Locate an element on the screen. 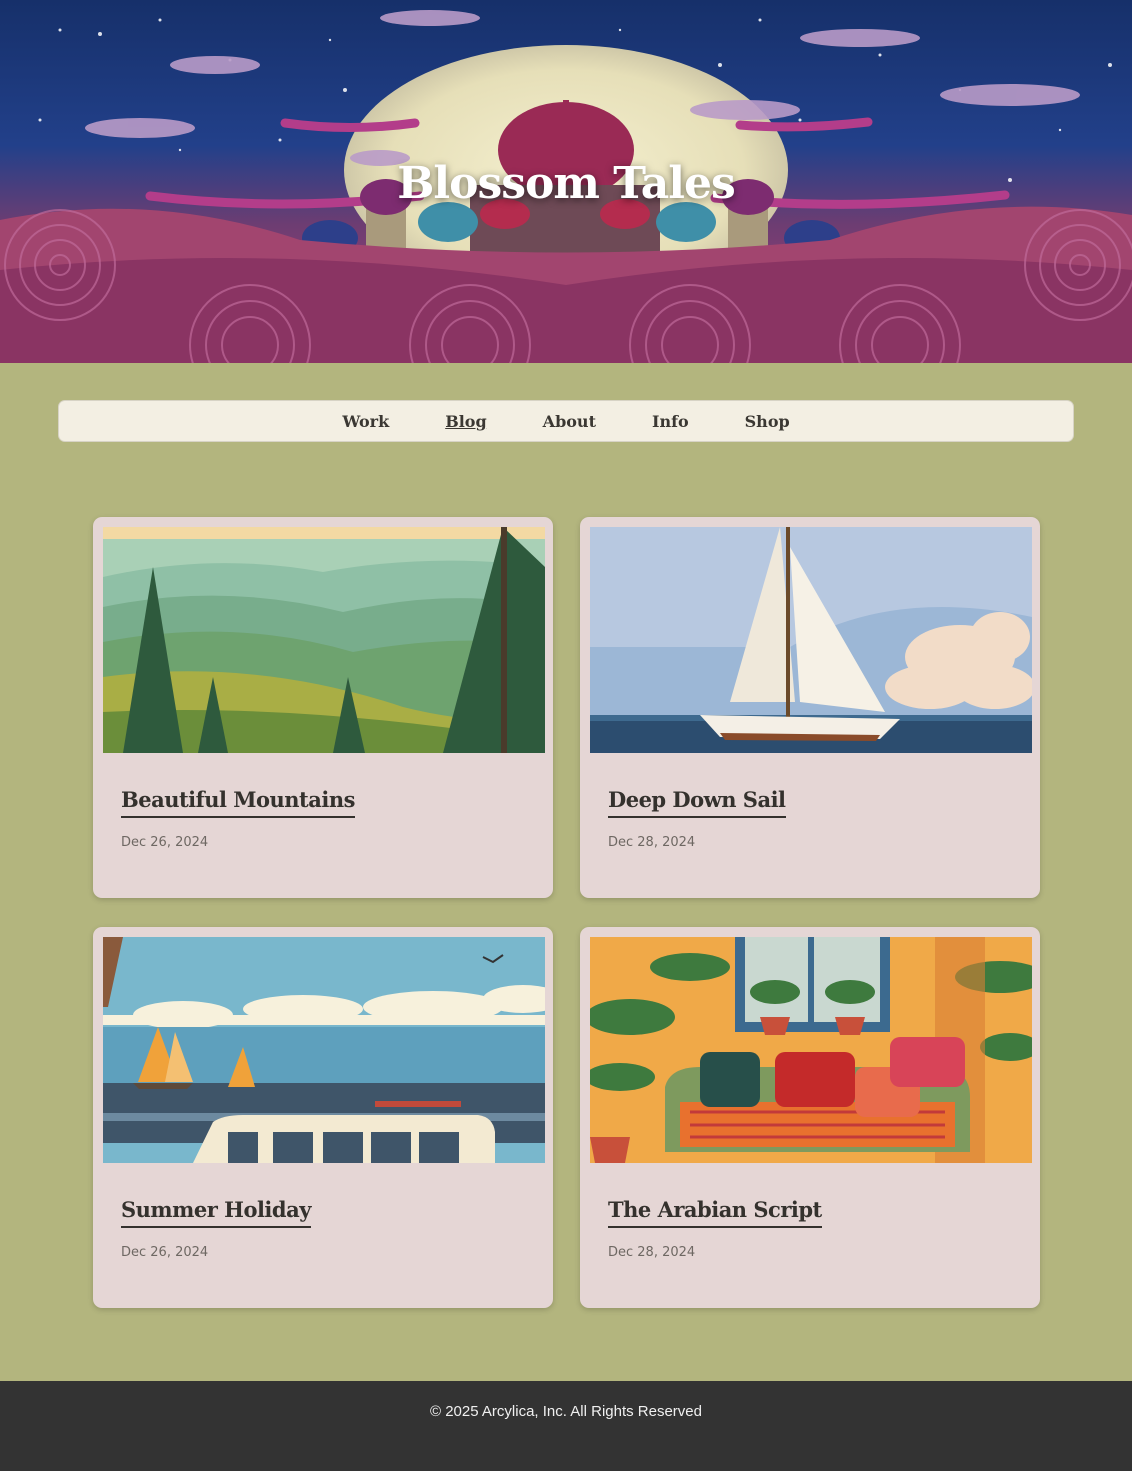 This screenshot has height=1471, width=1132. blog-card: Summer Holiday Dec 26, 2024 is located at coordinates (323, 1117).